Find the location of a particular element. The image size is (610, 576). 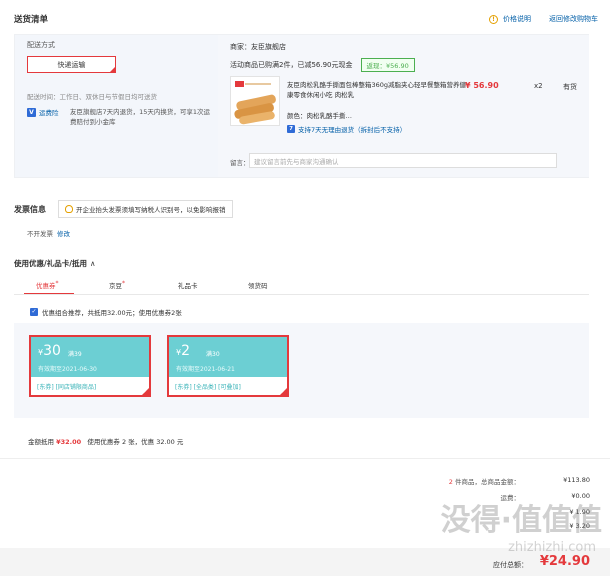

invoice-edit-link: 修改 is located at coordinates (63, 234).